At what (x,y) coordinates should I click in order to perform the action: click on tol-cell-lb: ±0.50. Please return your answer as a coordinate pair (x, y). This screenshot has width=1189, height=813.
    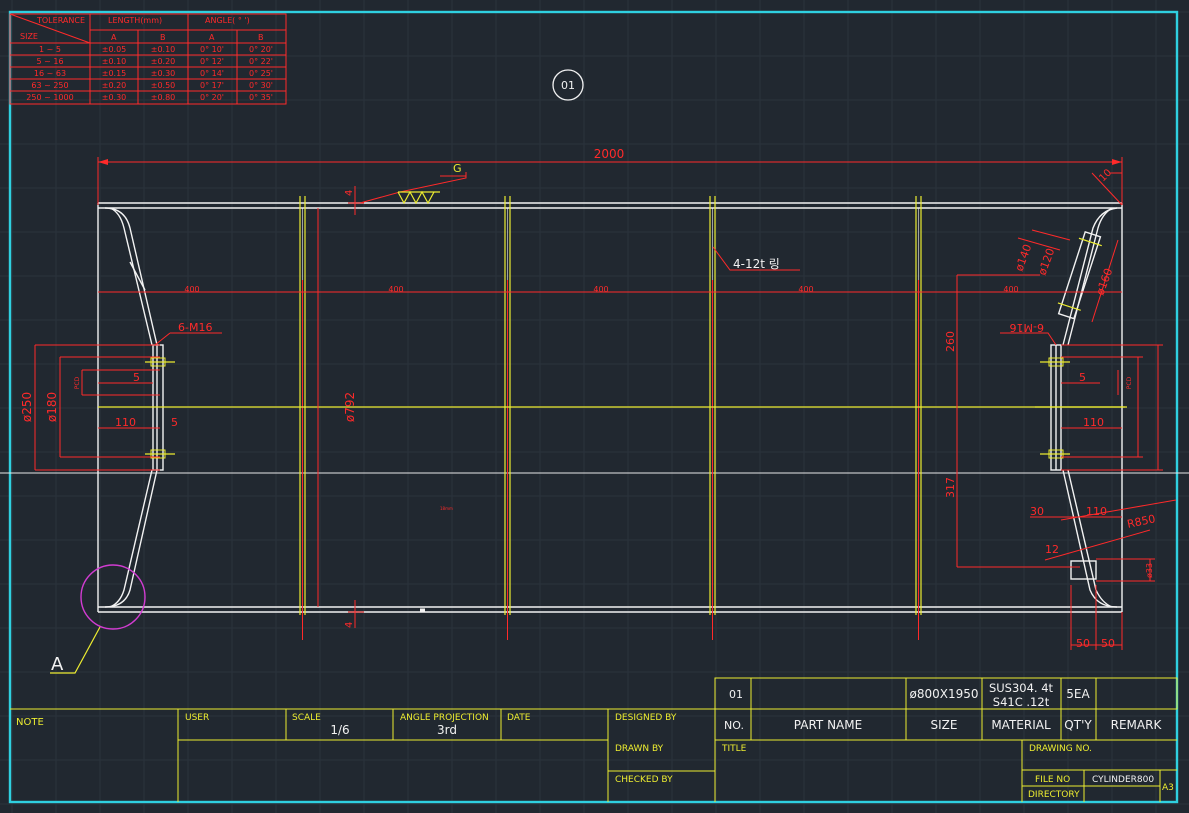
    Looking at the image, I should click on (163, 85).